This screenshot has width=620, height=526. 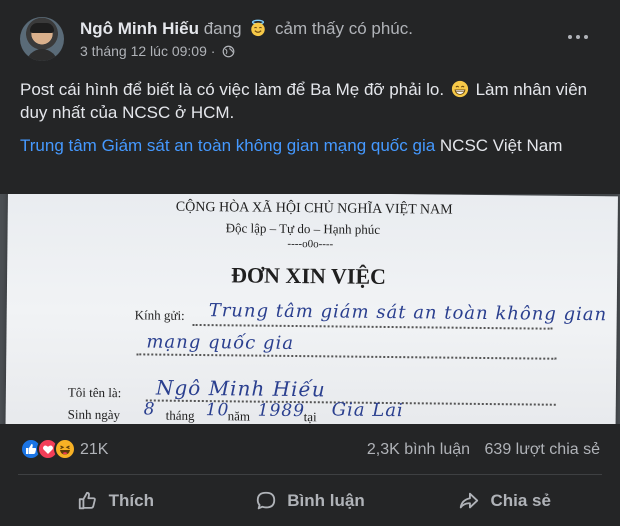 I want to click on share-button: Chia sẻ, so click(x=504, y=501).